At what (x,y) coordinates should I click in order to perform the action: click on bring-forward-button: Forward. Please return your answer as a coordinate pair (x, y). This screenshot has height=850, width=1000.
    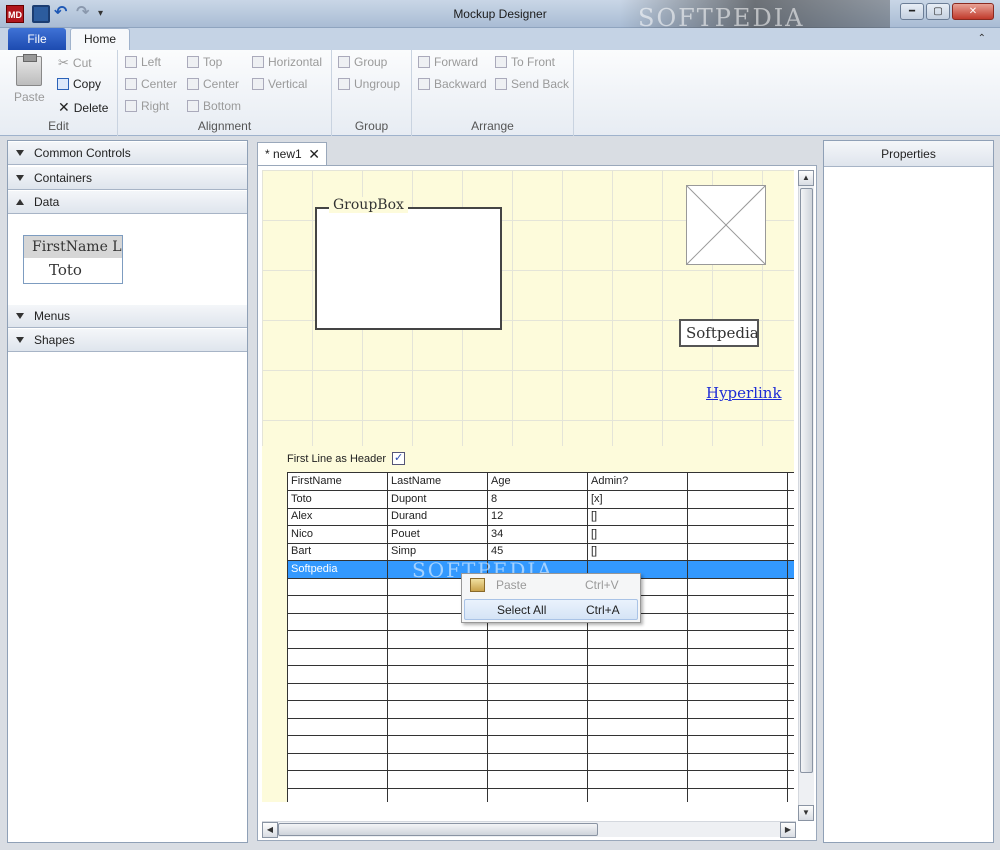
    Looking at the image, I should click on (448, 62).